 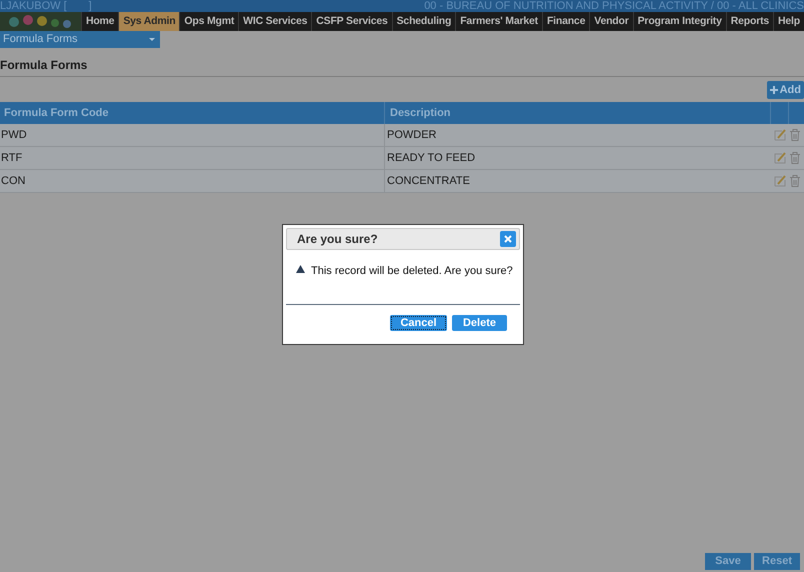 What do you see at coordinates (679, 21) in the screenshot?
I see `nav-tab: Program Integrity` at bounding box center [679, 21].